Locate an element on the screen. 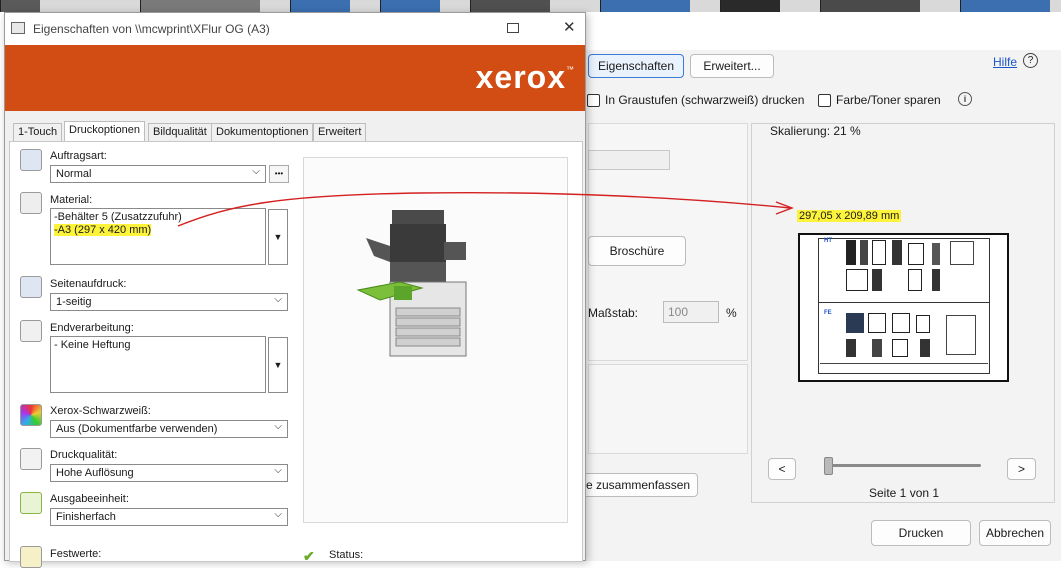 The image size is (1061, 568). annotation-arrow-line is located at coordinates (484, 209).